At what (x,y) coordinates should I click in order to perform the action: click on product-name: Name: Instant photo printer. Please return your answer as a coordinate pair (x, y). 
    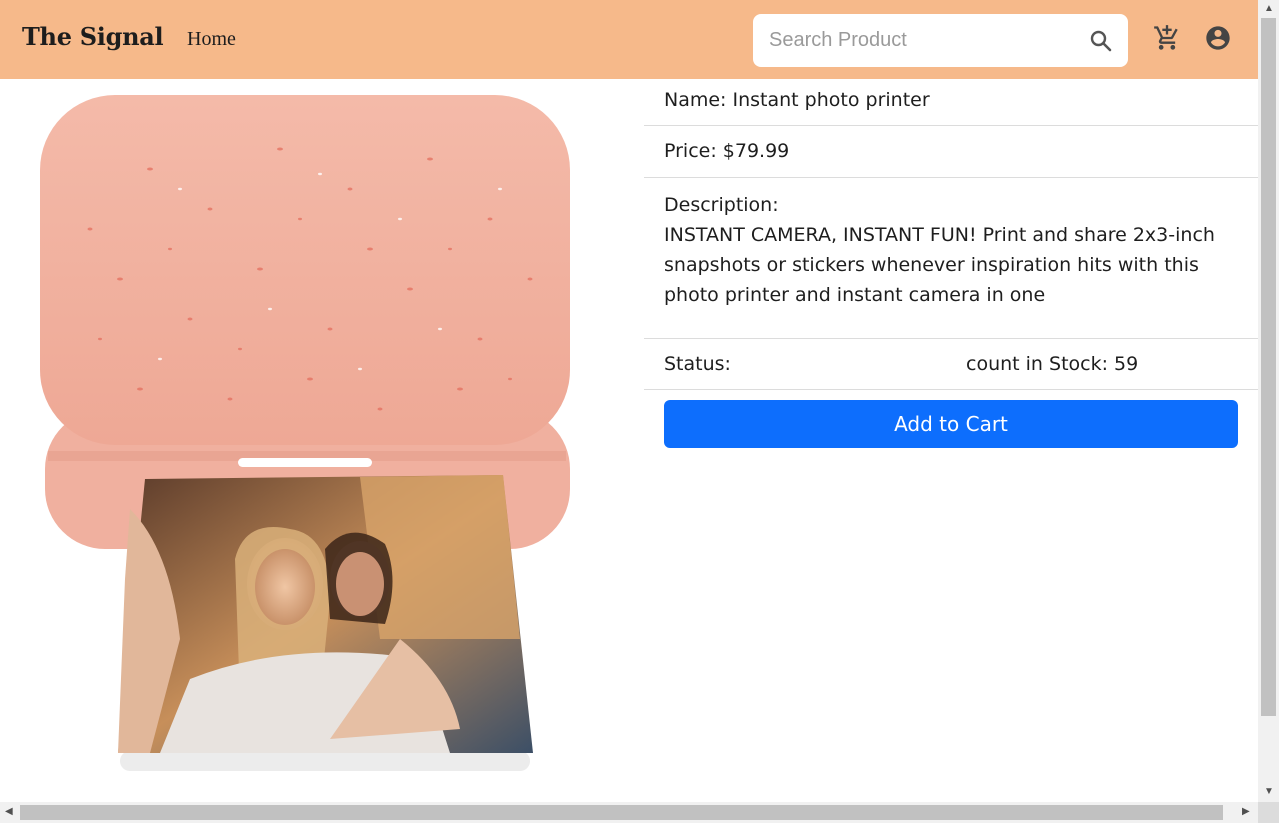
    Looking at the image, I should click on (951, 102).